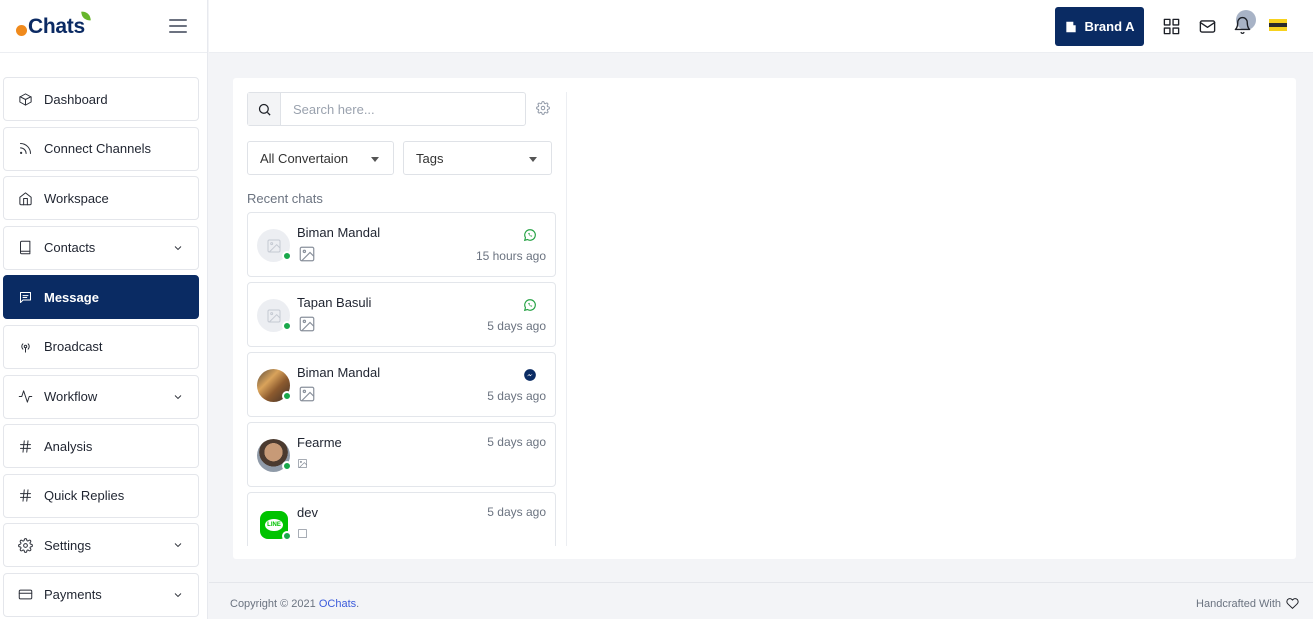  What do you see at coordinates (25, 297) in the screenshot?
I see `message-icon` at bounding box center [25, 297].